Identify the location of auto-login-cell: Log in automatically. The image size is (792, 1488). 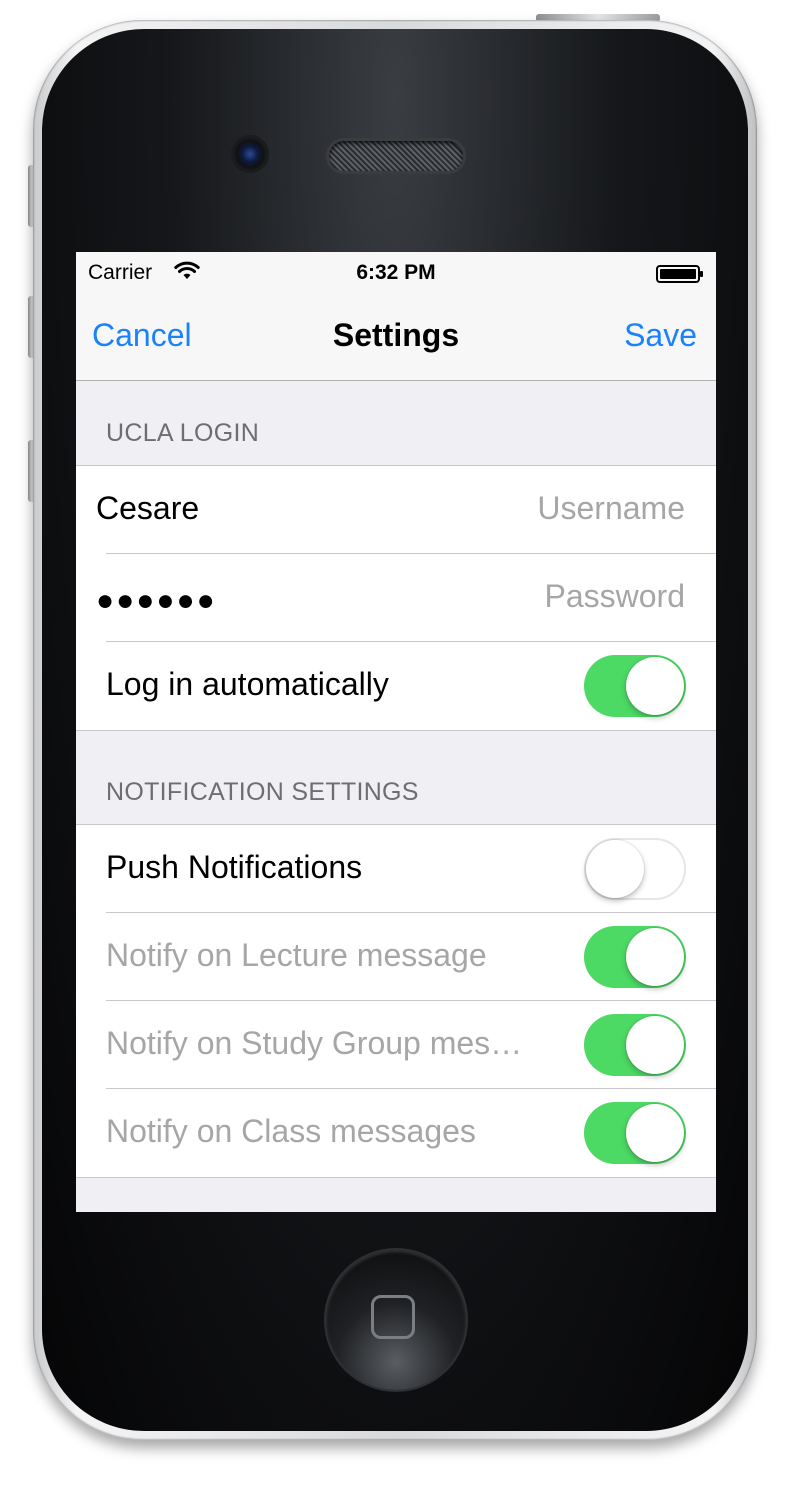
(396, 686).